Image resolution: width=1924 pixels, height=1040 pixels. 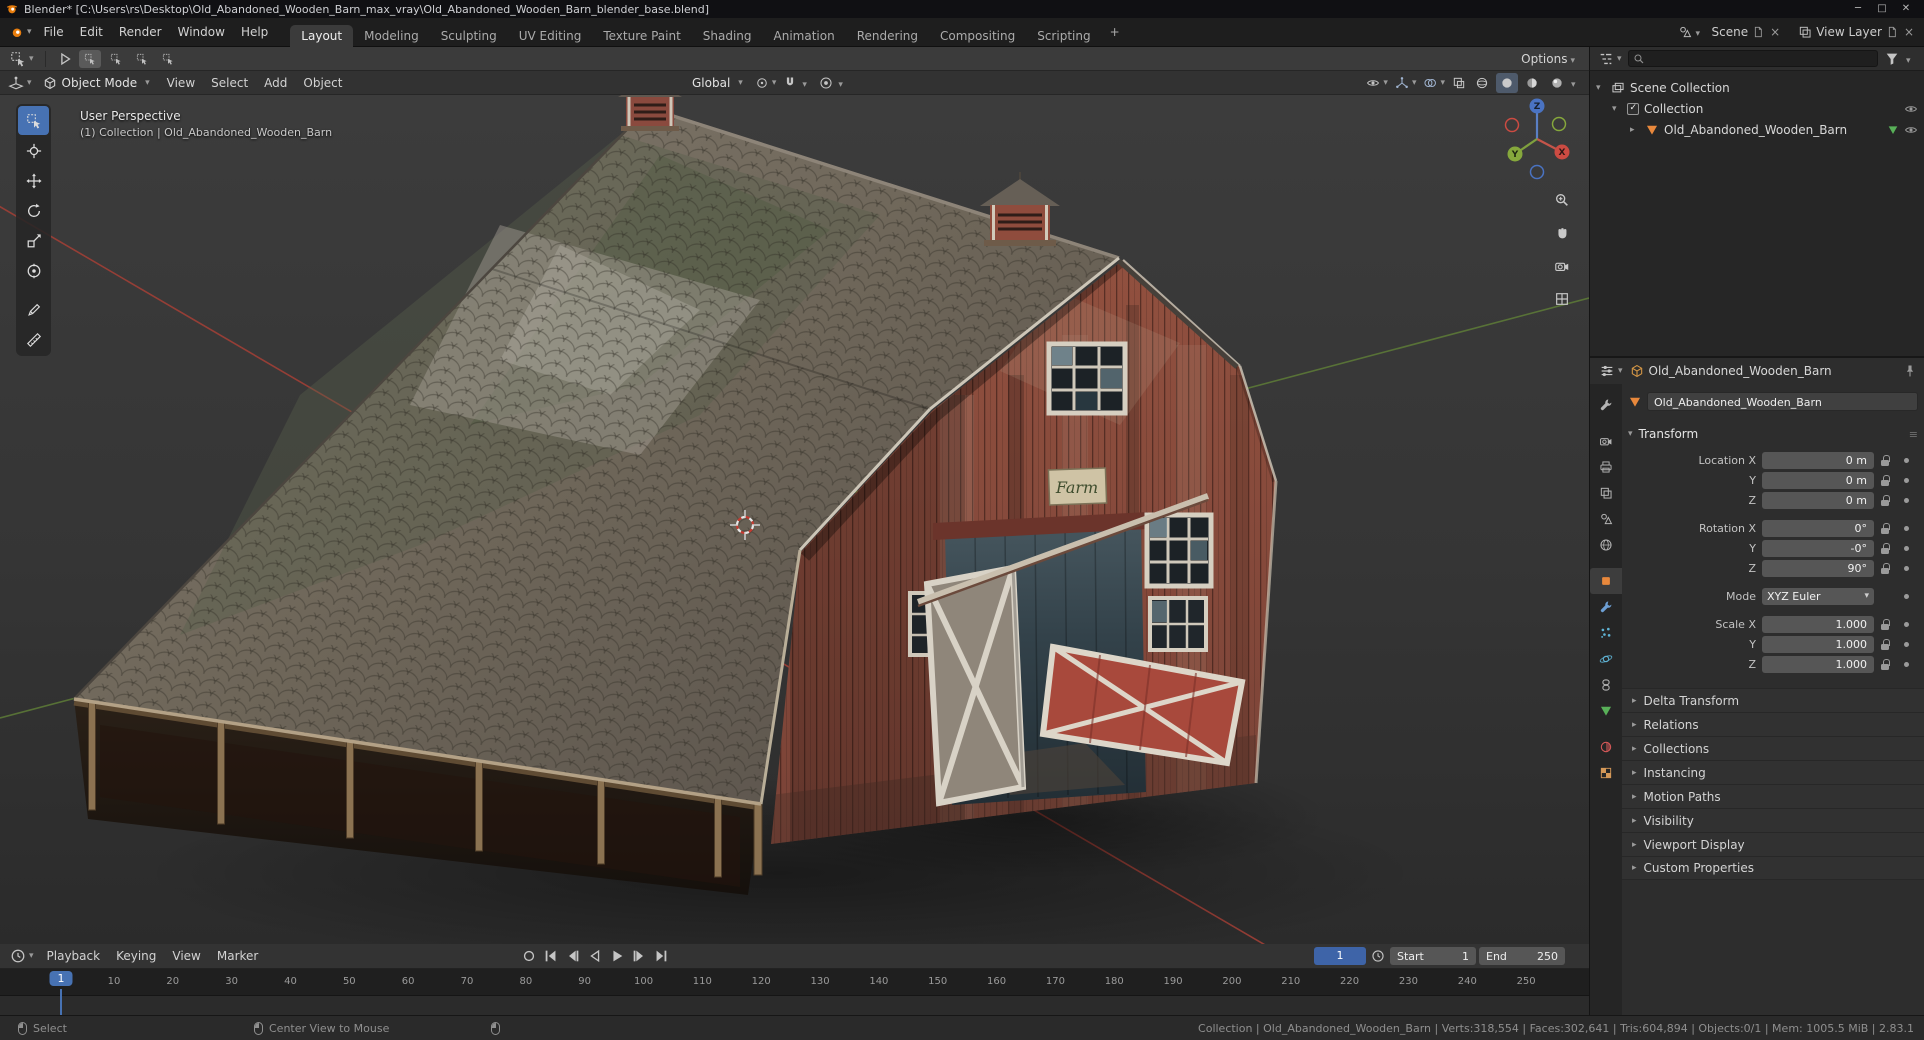 What do you see at coordinates (1757, 108) in the screenshot?
I see `outliner-row-collection: Collection` at bounding box center [1757, 108].